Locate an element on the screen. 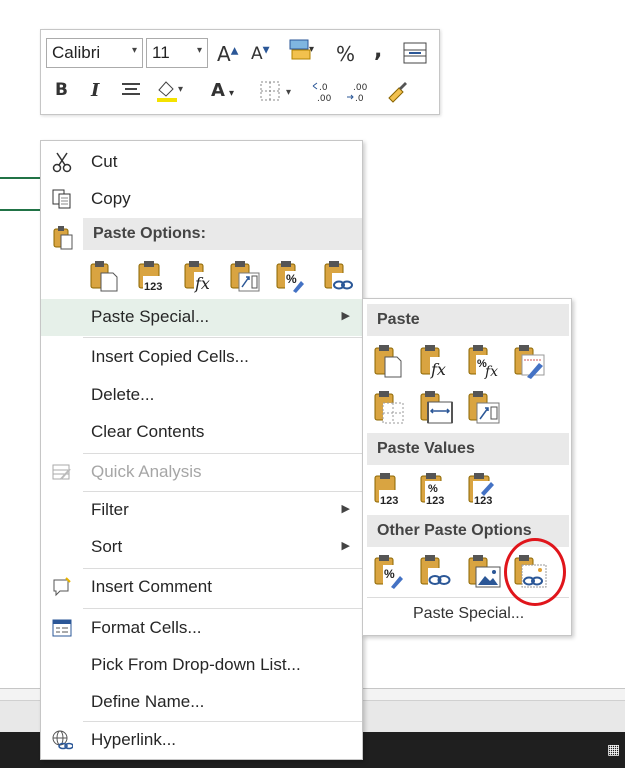 This screenshot has height=768, width=625. paint-bucket-icon: ▾ is located at coordinates (170, 91).